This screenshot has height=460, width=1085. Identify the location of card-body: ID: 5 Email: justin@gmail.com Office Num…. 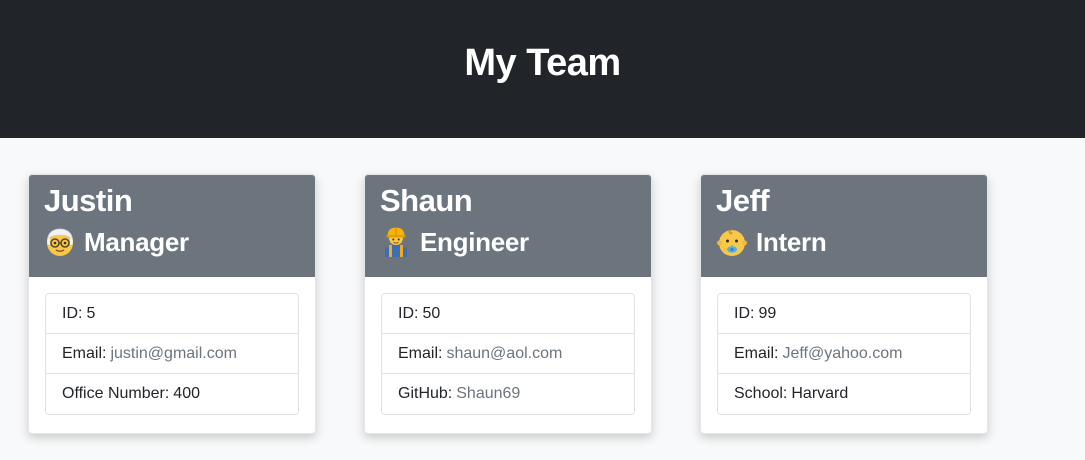
(172, 346).